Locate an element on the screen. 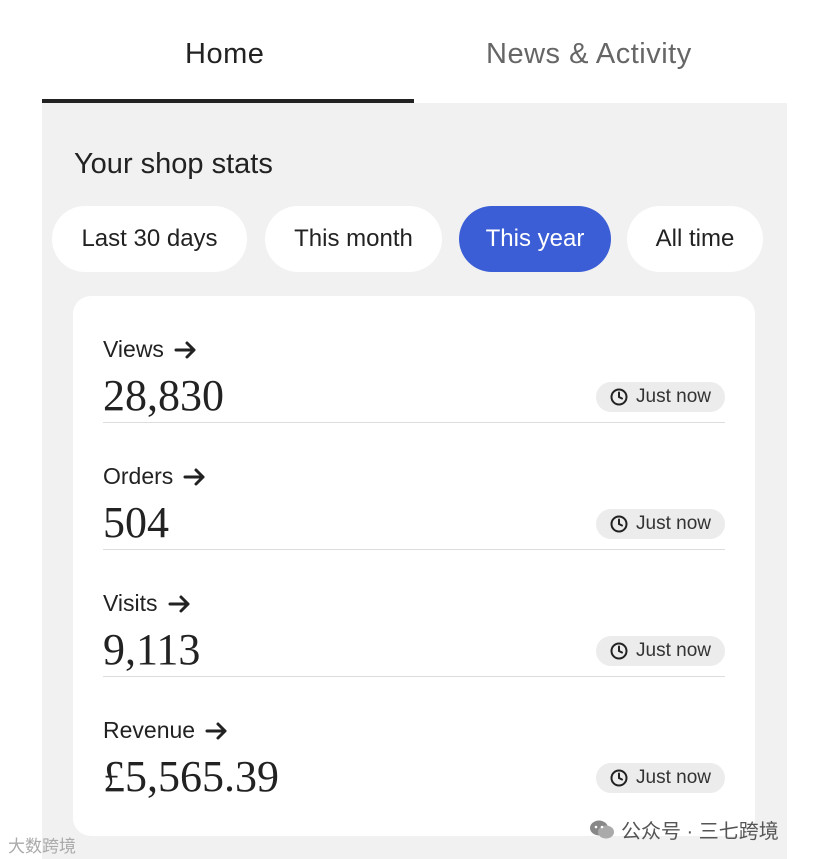  top-tabs: Home News & Activity is located at coordinates (414, 52).